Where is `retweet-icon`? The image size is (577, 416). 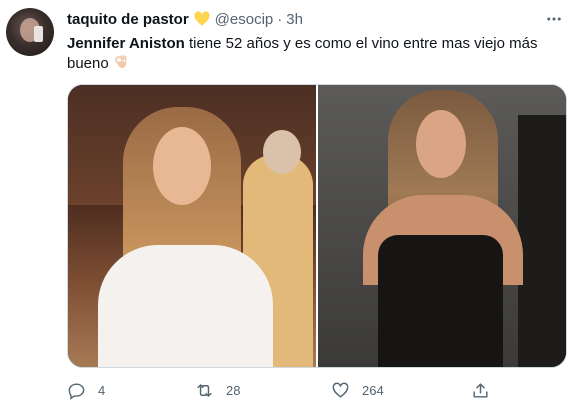 retweet-icon is located at coordinates (204, 390).